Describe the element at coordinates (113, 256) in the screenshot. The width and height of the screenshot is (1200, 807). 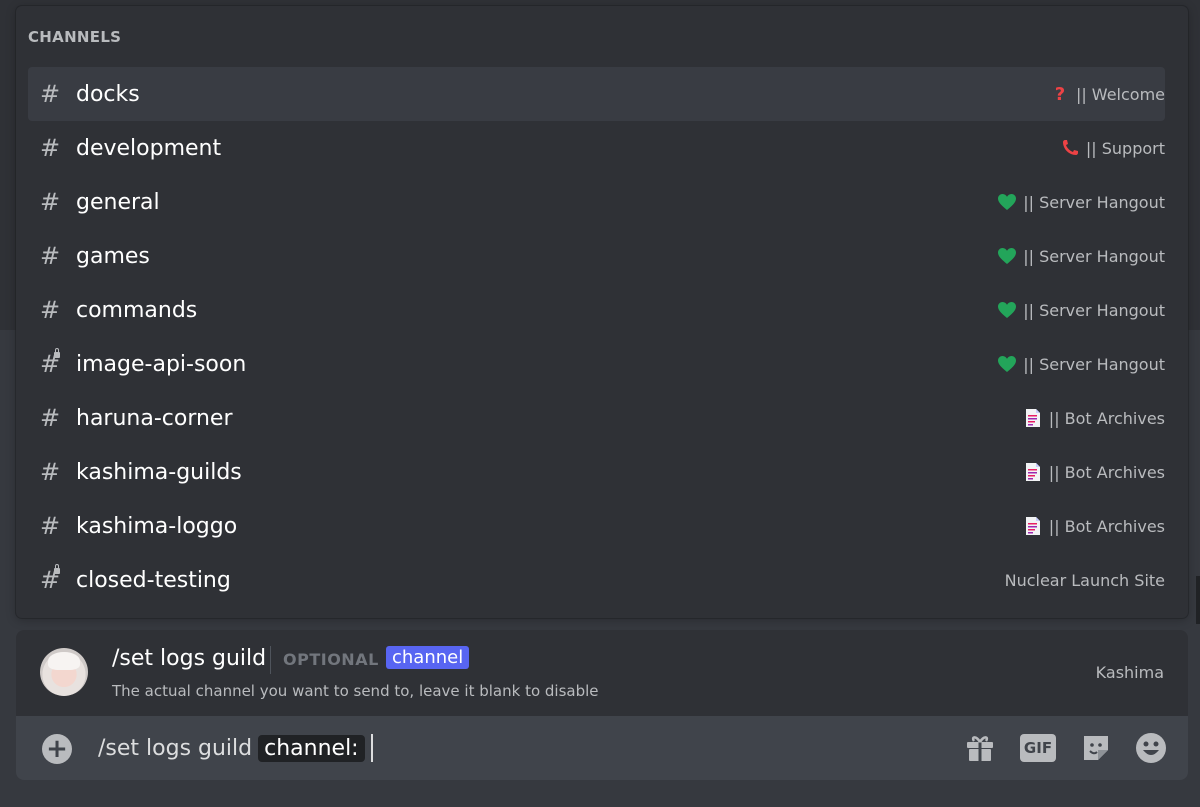
I see `channel-name: games` at that location.